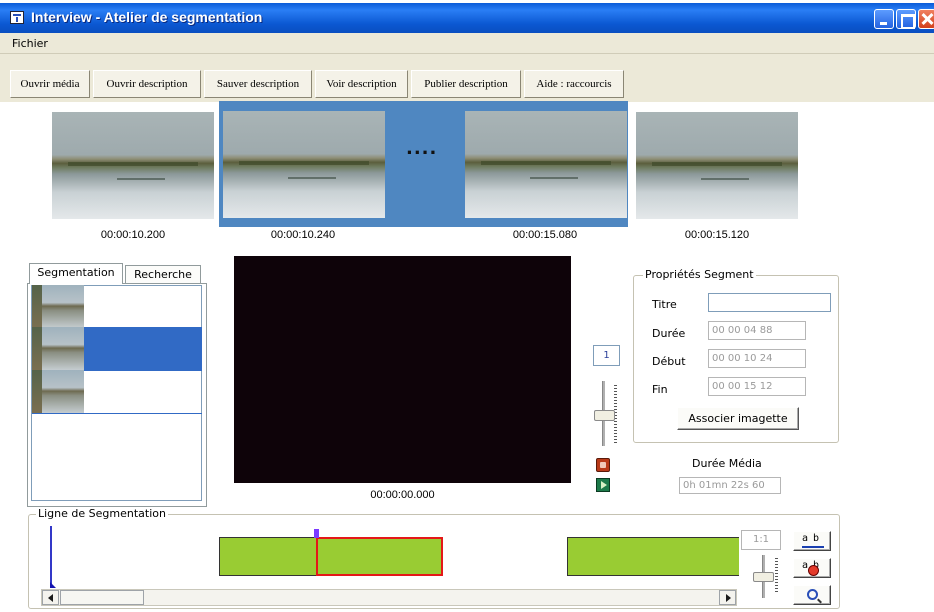 The image size is (934, 612). What do you see at coordinates (303, 235) in the screenshot?
I see `thumbnail-time: 00:00:10.240` at bounding box center [303, 235].